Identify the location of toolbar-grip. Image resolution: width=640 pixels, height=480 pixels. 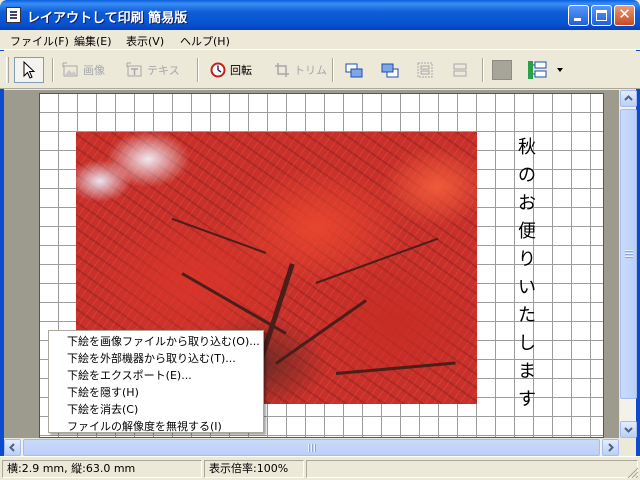
(7, 70).